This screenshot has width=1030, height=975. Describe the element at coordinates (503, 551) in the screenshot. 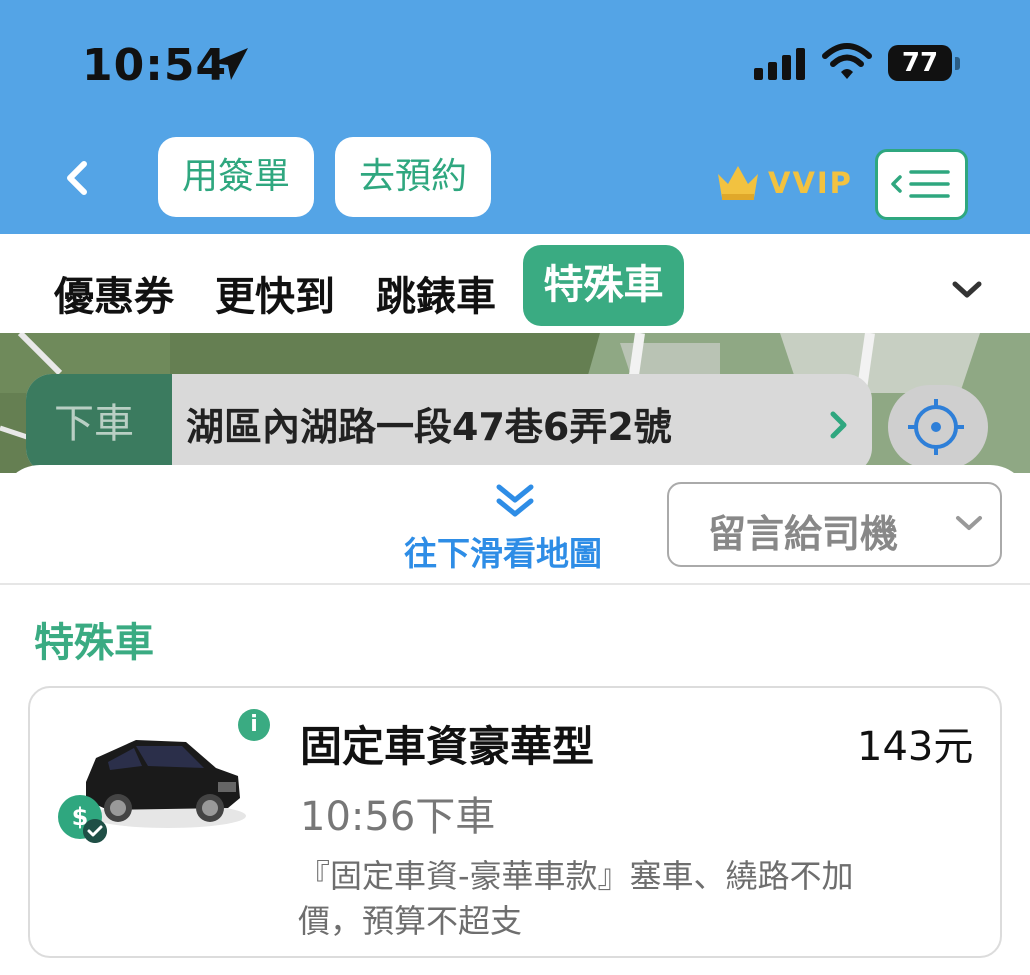

I see `scroll-to-map-hint: 往下滑看地圖` at that location.